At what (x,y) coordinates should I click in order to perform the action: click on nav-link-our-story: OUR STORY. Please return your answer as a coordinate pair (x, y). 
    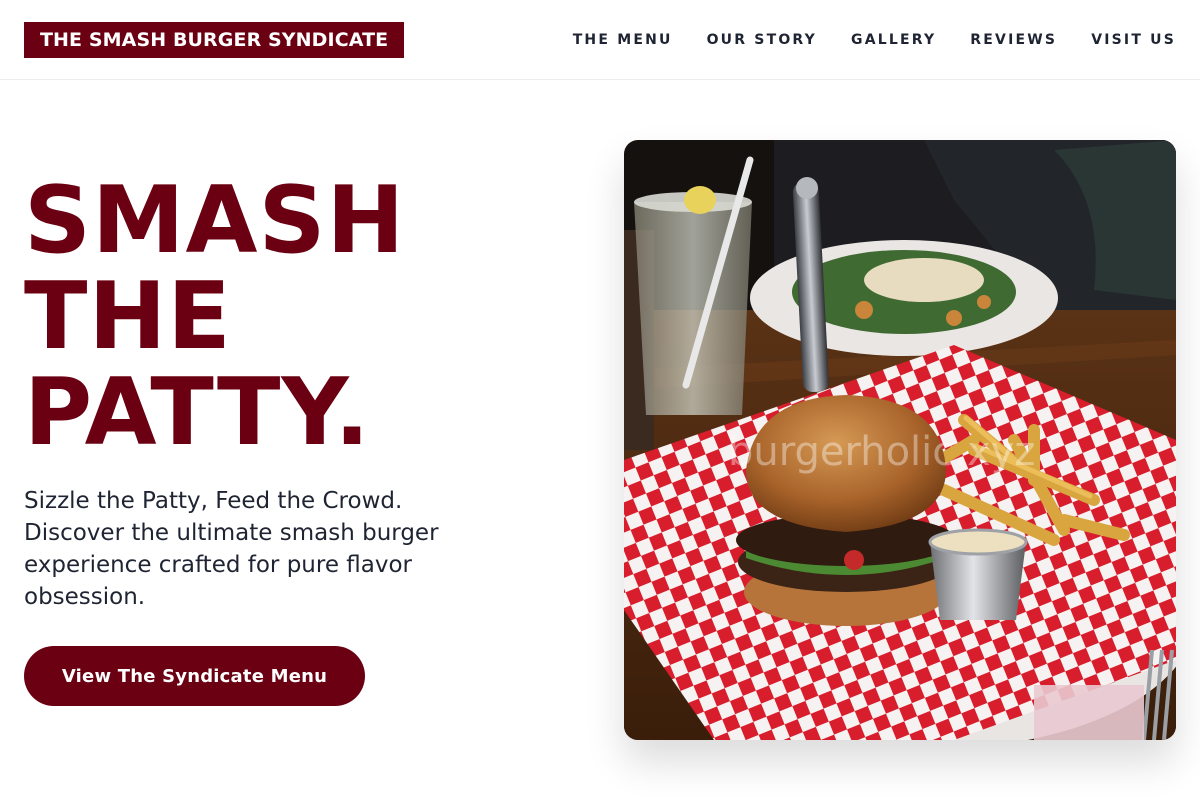
    Looking at the image, I should click on (762, 40).